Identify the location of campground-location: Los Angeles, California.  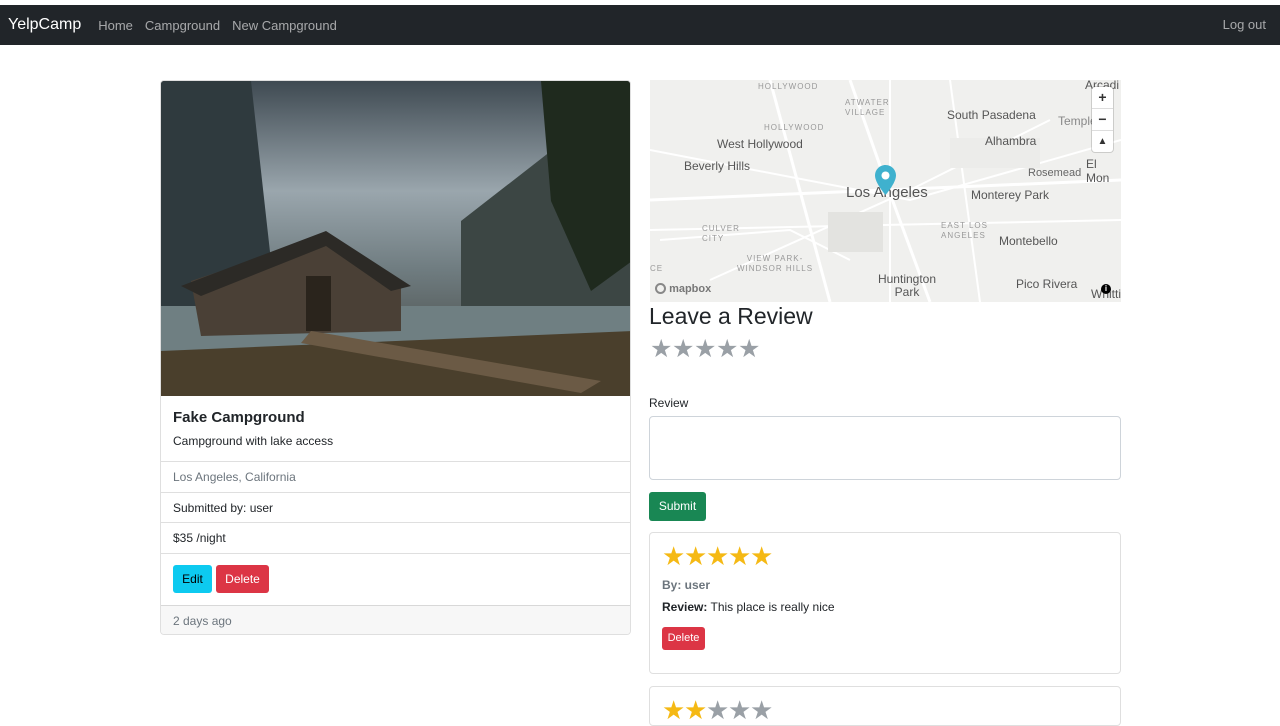
(395, 476).